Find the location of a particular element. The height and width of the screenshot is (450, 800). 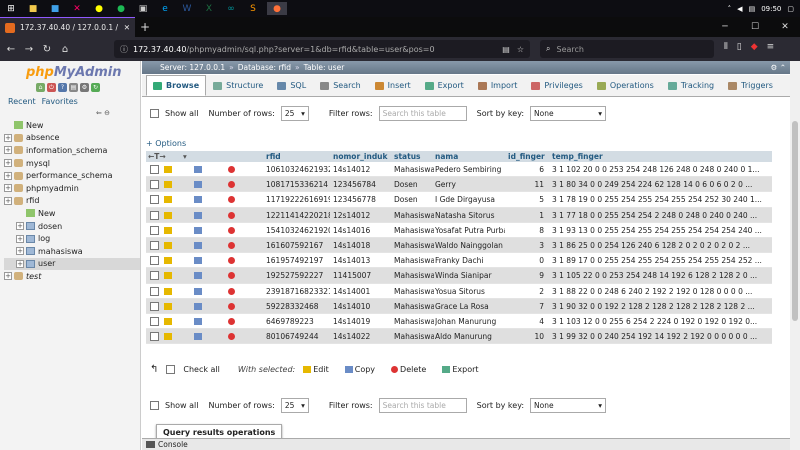

tree-item: + mysql is located at coordinates (72, 163).